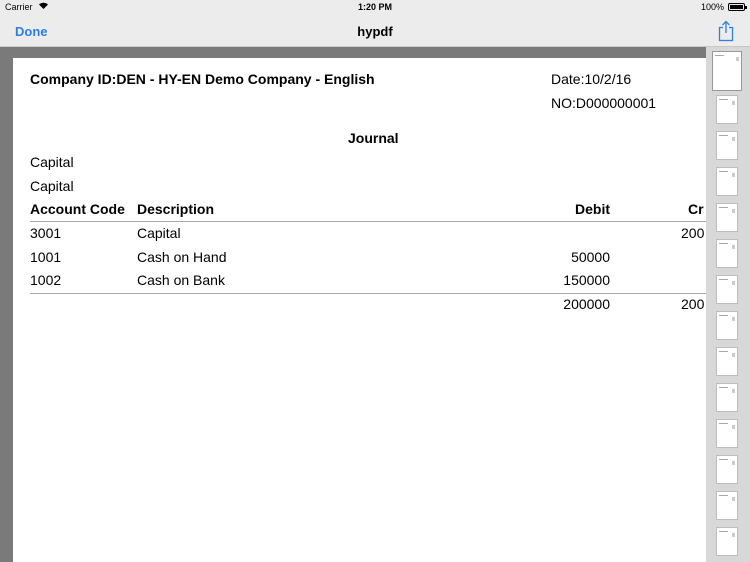 The width and height of the screenshot is (750, 562). Describe the element at coordinates (737, 7) in the screenshot. I see `battery-icon` at that location.